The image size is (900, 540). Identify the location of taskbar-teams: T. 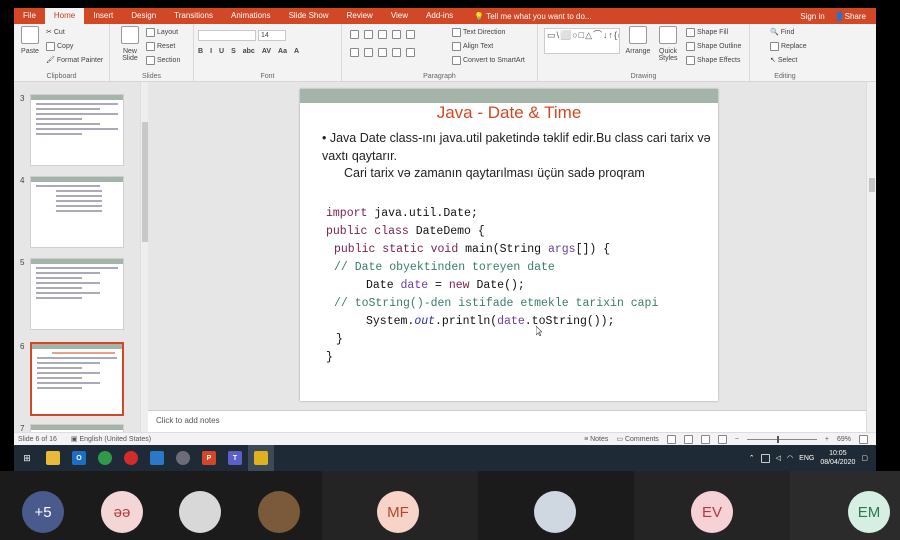
(235, 458).